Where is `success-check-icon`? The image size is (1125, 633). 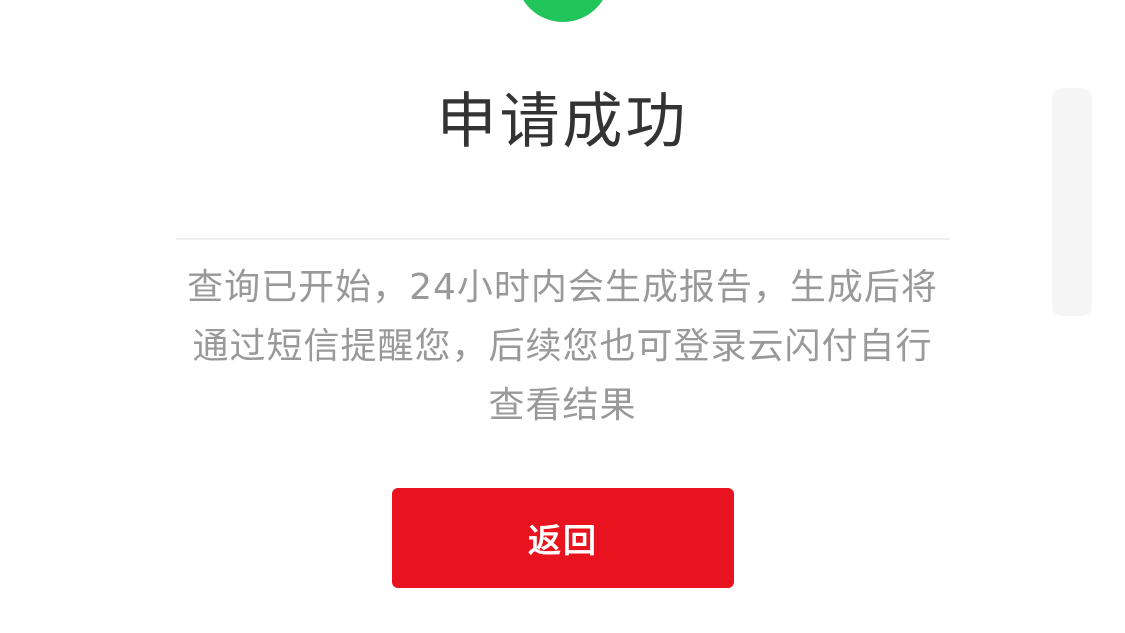 success-check-icon is located at coordinates (563, 11).